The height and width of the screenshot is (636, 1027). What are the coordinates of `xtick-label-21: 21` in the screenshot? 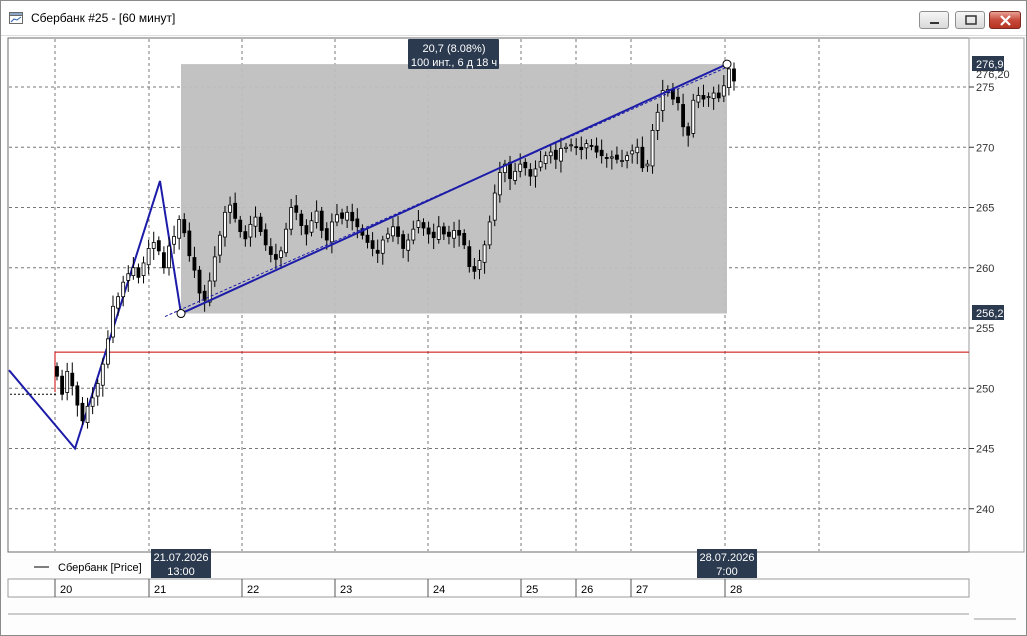 It's located at (160, 590).